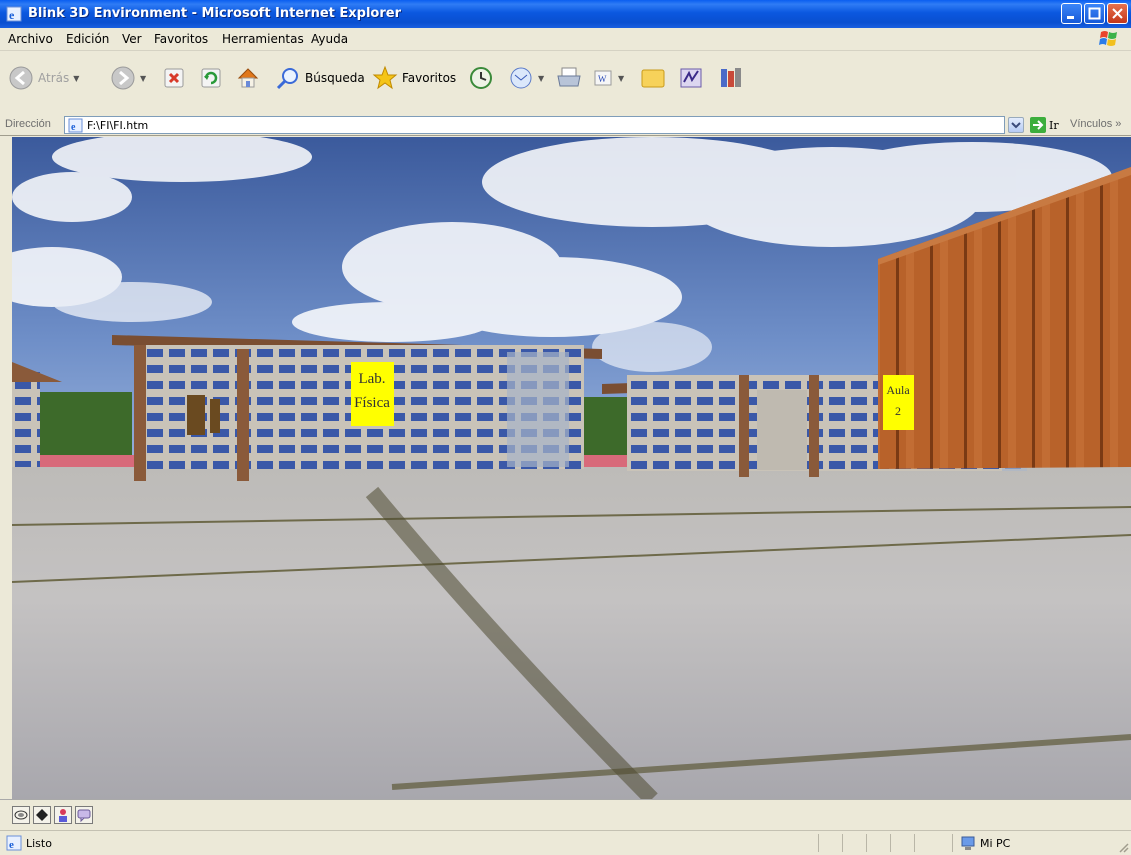  What do you see at coordinates (372, 394) in the screenshot?
I see `sign-lab-fisica: Lab. Física` at bounding box center [372, 394].